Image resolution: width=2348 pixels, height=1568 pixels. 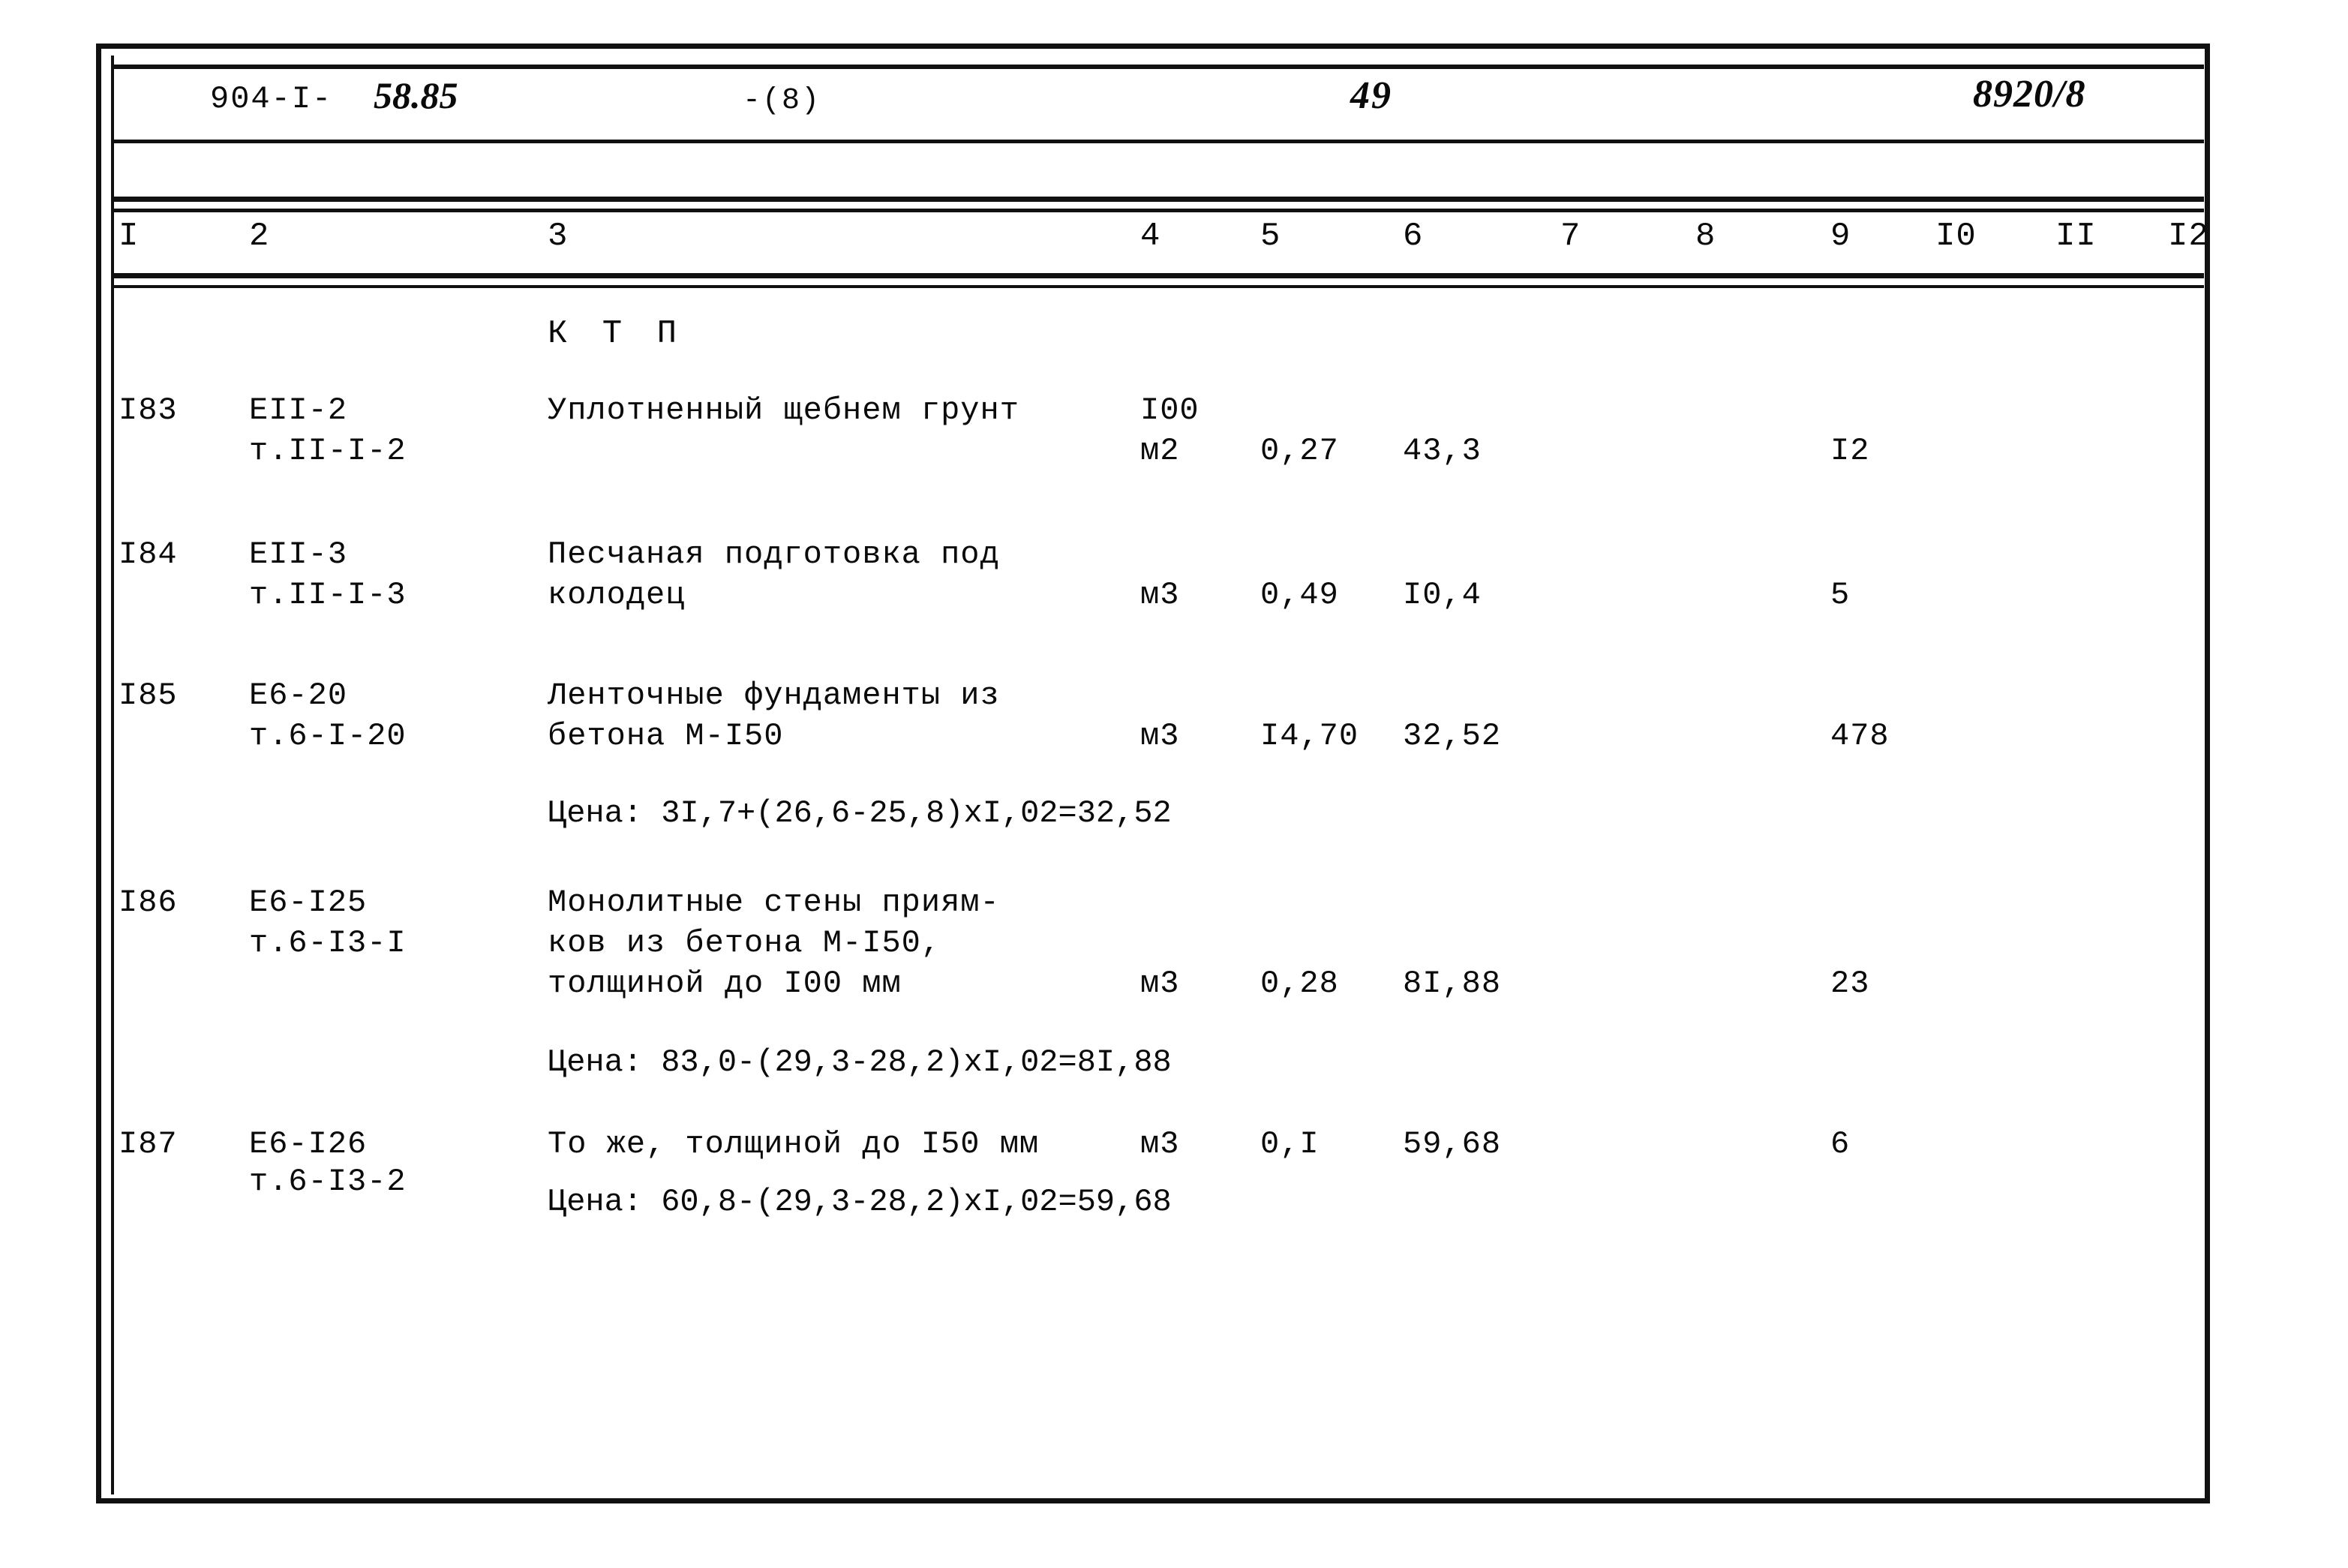 I want to click on row-col6: 8I,88, so click(x=1453, y=984).